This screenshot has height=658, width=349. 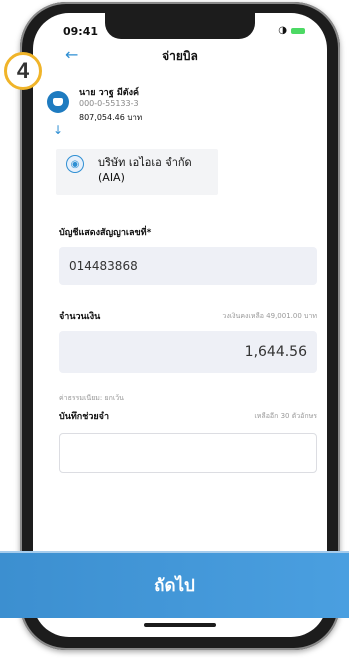 What do you see at coordinates (275, 352) in the screenshot?
I see `amount-value: 1,644.56` at bounding box center [275, 352].